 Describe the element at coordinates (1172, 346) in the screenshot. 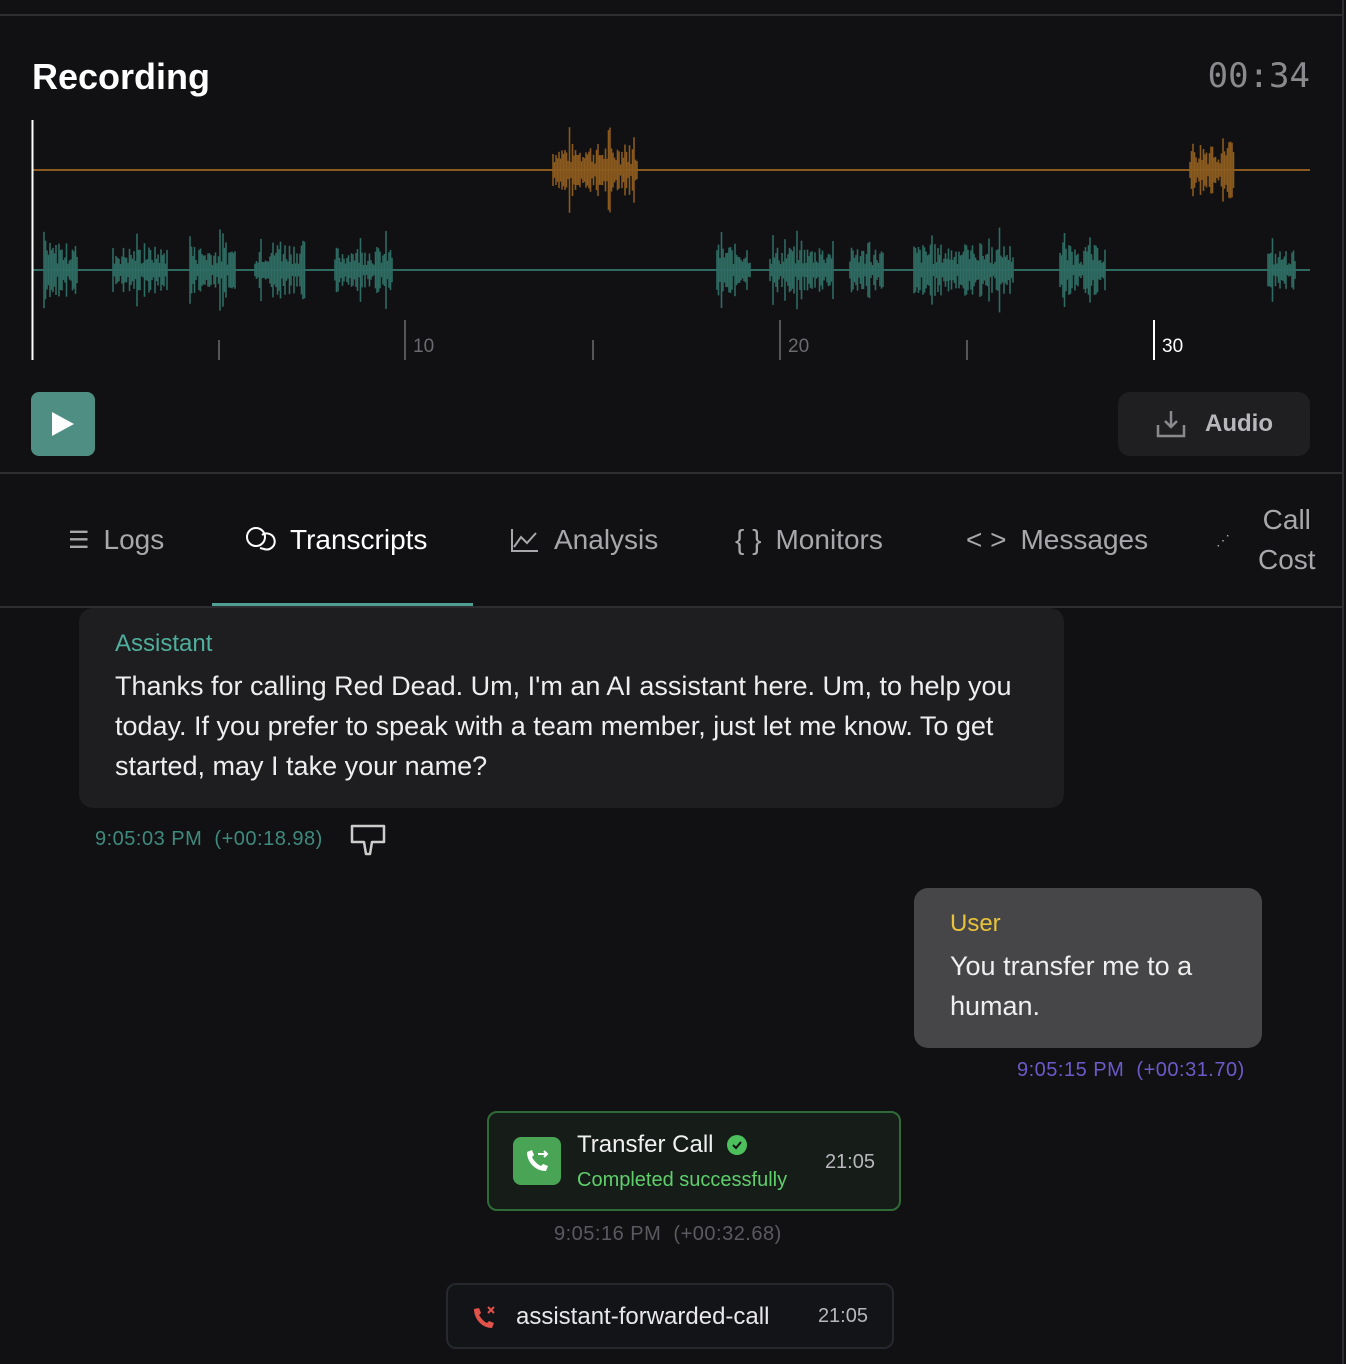

I see `tick-label-30: 30` at that location.